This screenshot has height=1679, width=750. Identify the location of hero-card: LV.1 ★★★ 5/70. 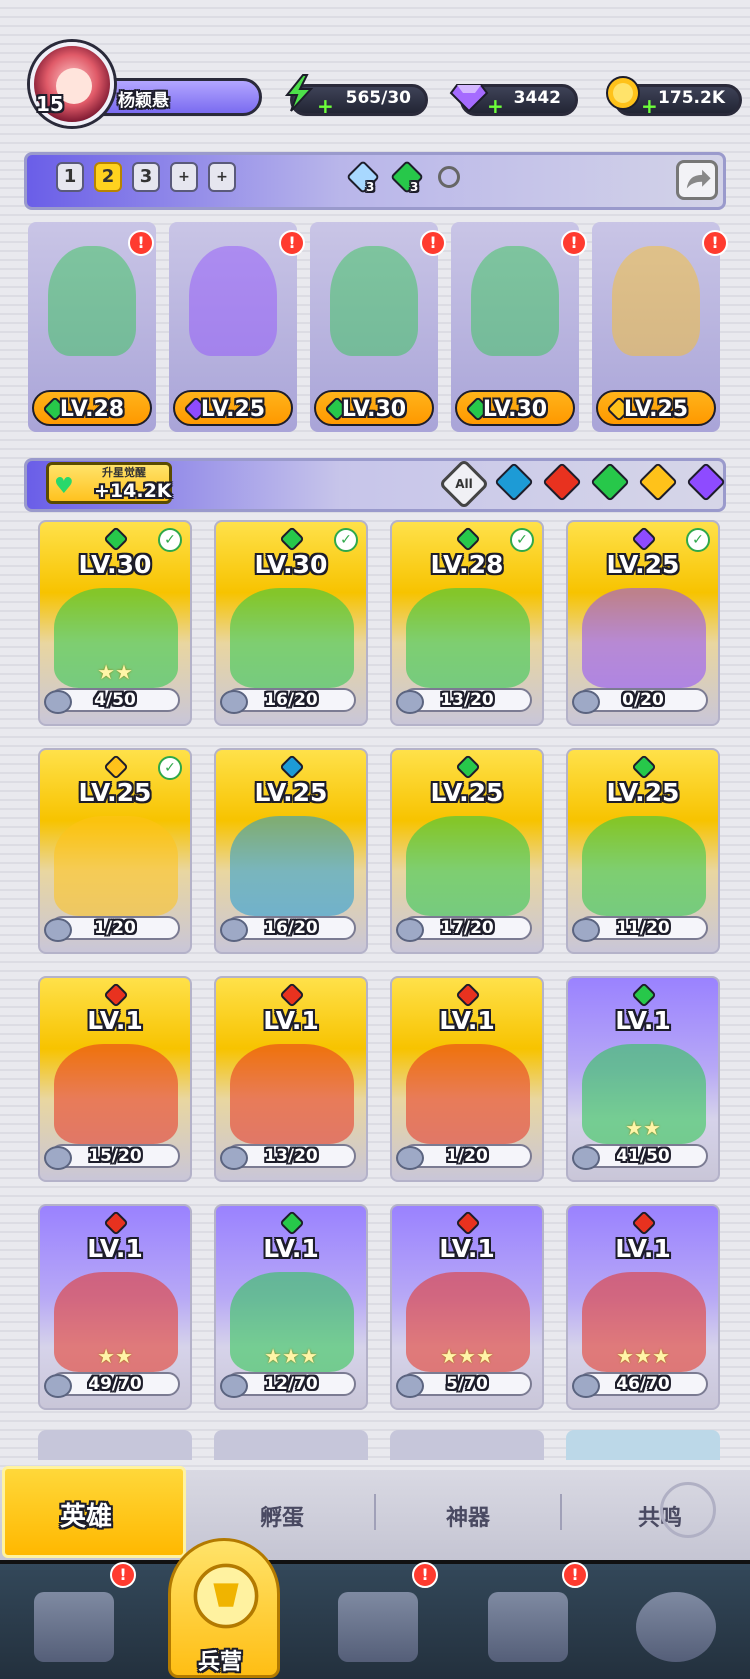
(467, 1307).